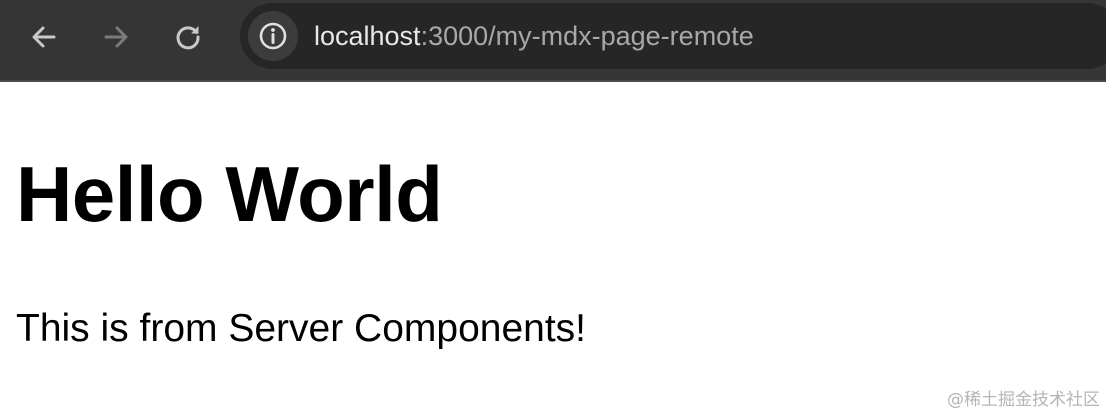  I want to click on info-icon, so click(273, 36).